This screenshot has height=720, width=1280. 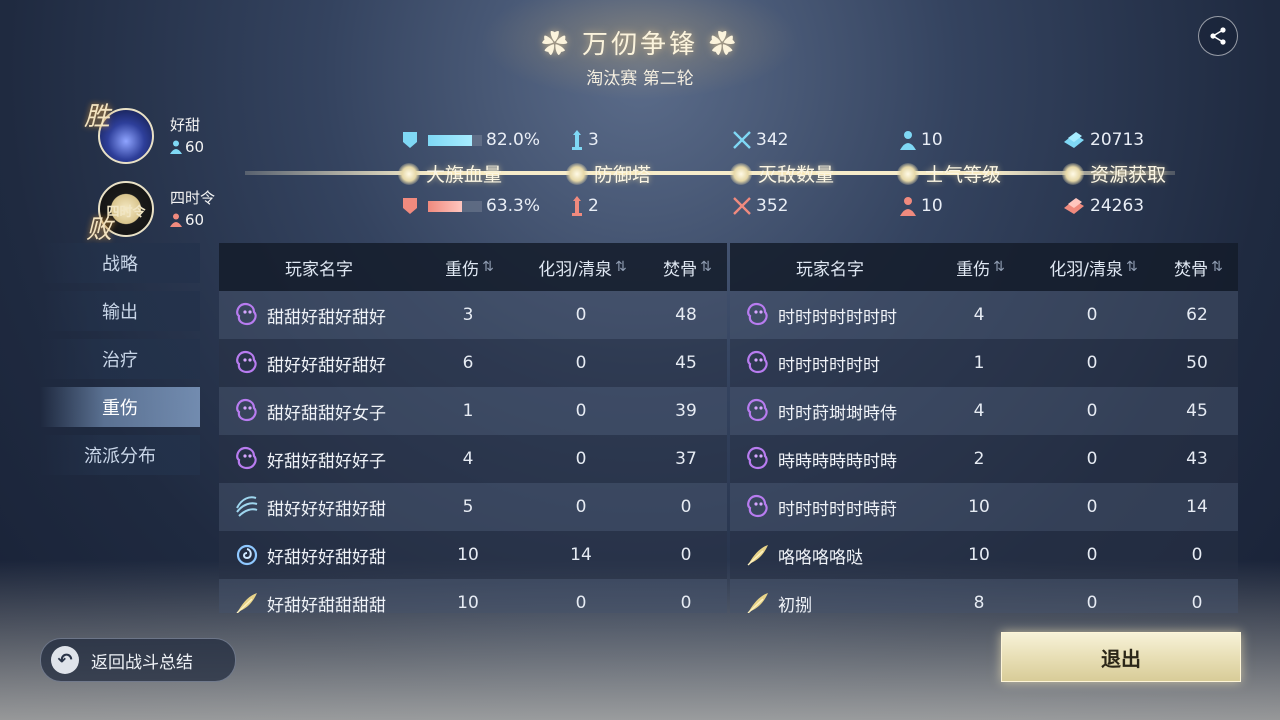 I want to click on table-row: 時時時時時时時 2 0 43, so click(x=984, y=459).